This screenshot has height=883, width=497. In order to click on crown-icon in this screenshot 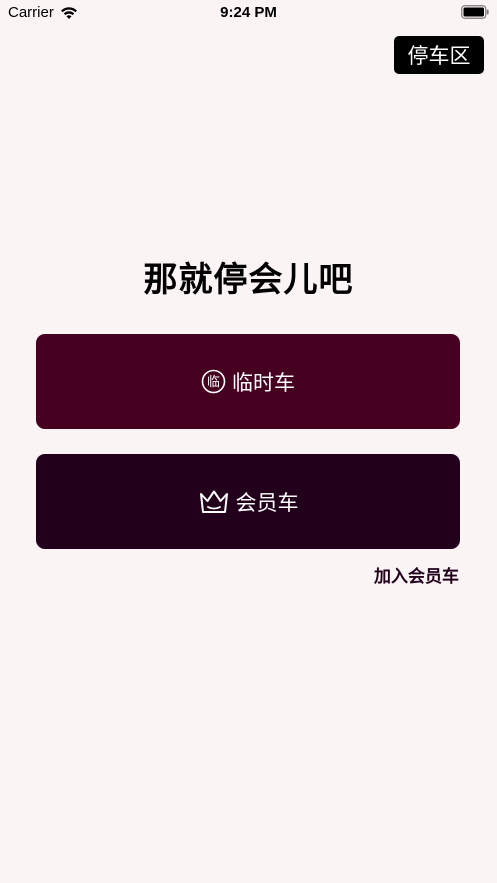, I will do `click(213, 501)`.